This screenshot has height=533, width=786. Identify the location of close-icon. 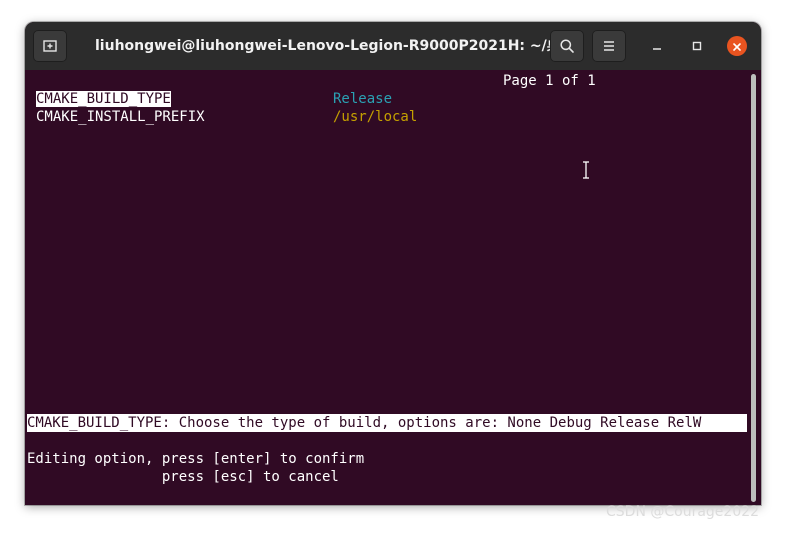
(737, 46).